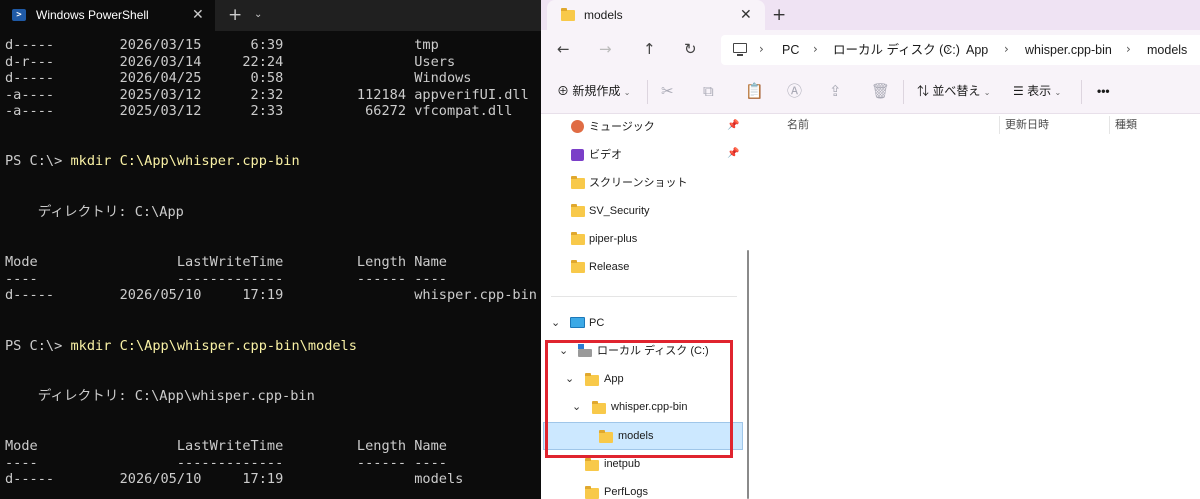 The image size is (1200, 499). Describe the element at coordinates (271, 295) in the screenshot. I see `terminal-output-line: d----- 2026/05/10 17:19 whisper.cpp-bin` at that location.